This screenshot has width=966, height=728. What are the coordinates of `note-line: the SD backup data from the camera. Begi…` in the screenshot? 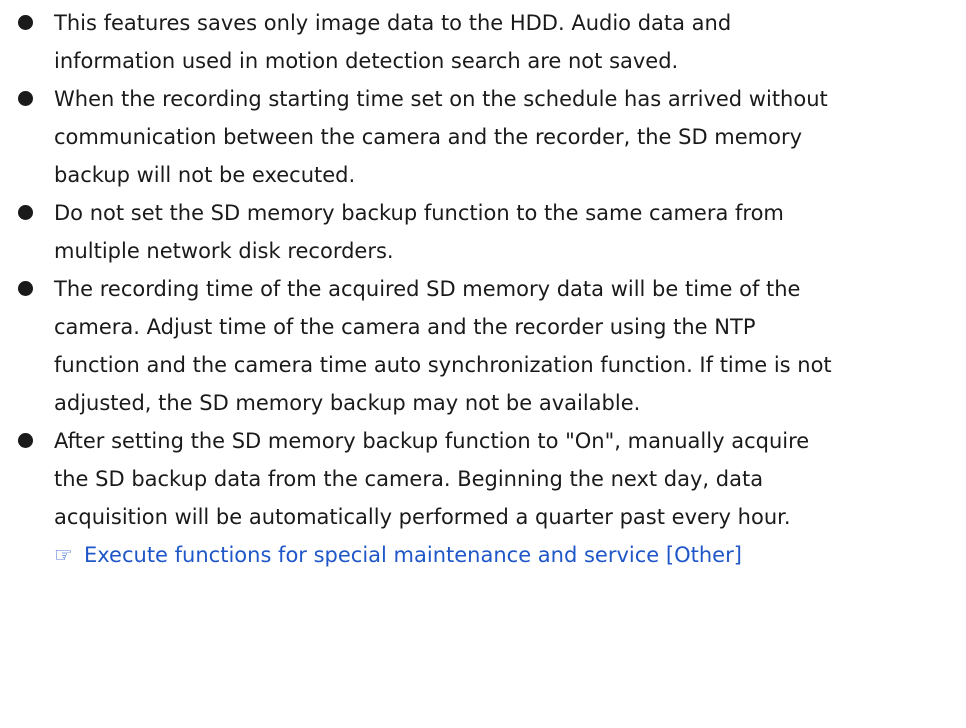 It's located at (409, 479).